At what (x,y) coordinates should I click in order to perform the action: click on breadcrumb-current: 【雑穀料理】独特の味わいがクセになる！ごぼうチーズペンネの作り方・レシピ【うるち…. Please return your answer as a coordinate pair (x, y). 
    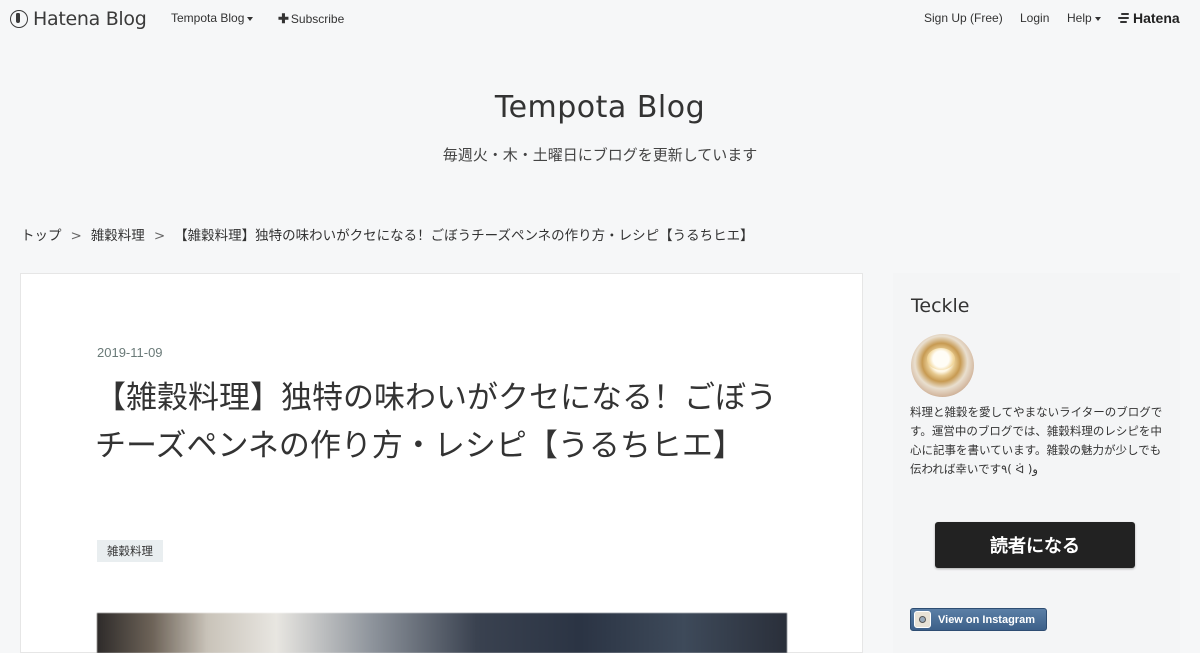
    Looking at the image, I should click on (464, 236).